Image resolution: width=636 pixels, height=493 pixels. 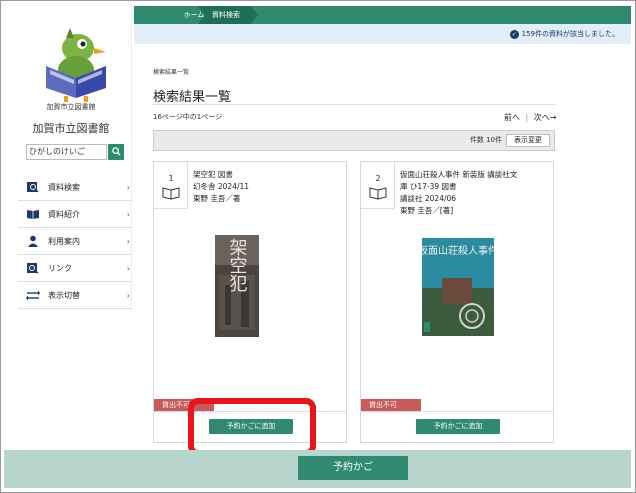 I want to click on book-title-line: 仮面山荘殺人事件 新装版 講談社文, so click(x=475, y=175).